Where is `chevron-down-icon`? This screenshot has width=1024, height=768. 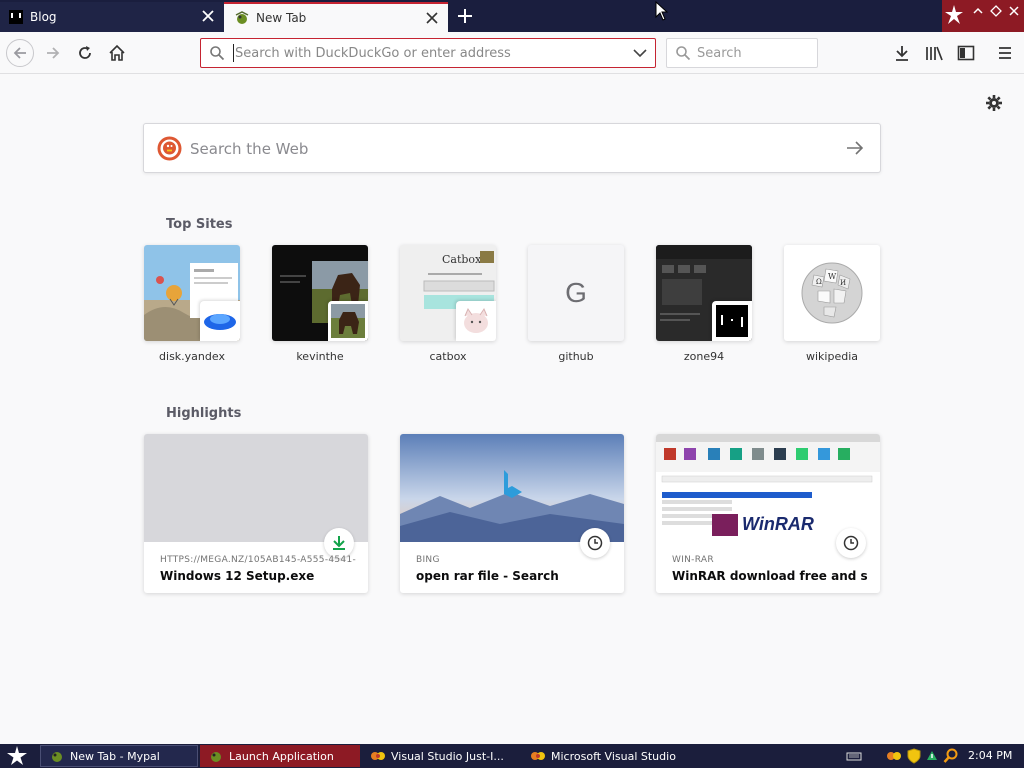 chevron-down-icon is located at coordinates (640, 53).